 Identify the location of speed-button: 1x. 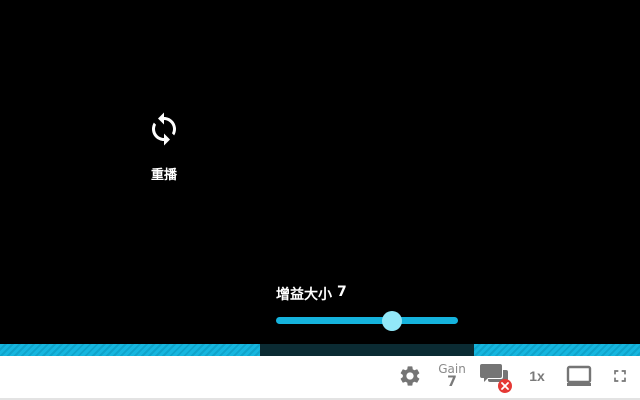
(537, 376).